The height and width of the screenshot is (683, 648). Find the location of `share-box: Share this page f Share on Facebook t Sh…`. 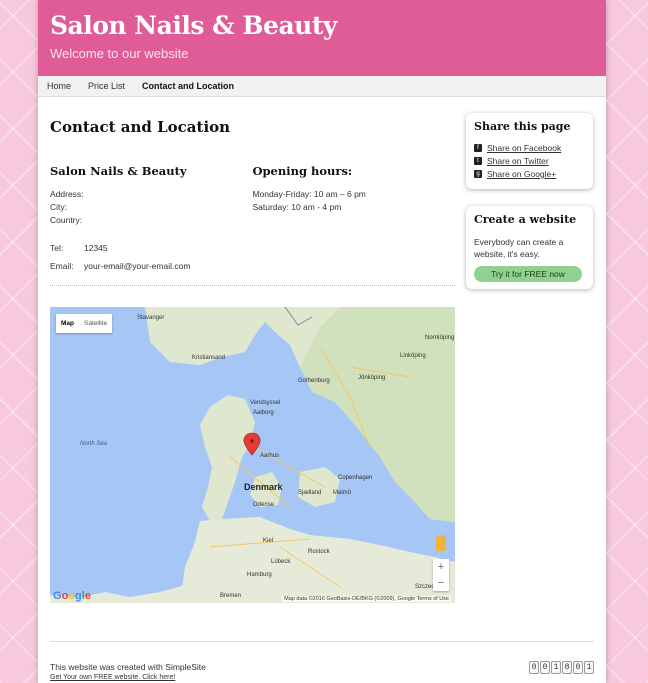

share-box: Share this page f Share on Facebook t Sh… is located at coordinates (529, 151).